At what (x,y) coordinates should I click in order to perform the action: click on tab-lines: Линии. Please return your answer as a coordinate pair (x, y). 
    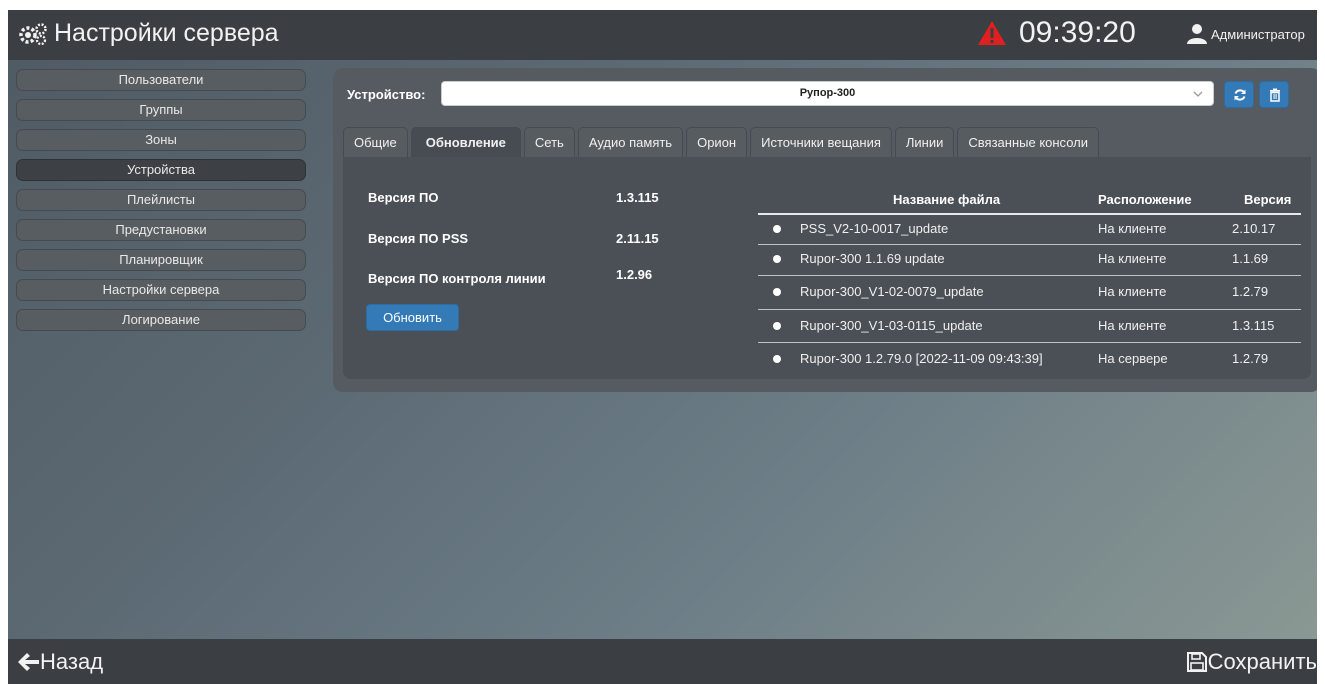
    Looking at the image, I should click on (924, 142).